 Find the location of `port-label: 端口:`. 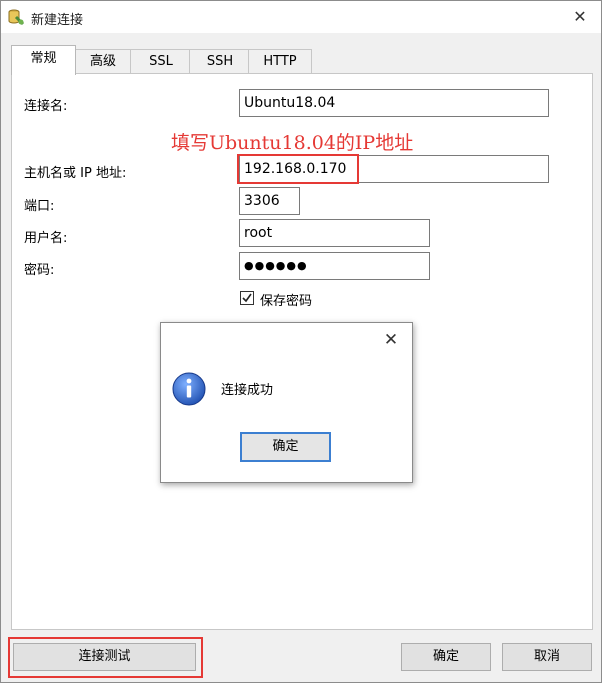

port-label: 端口: is located at coordinates (39, 206).